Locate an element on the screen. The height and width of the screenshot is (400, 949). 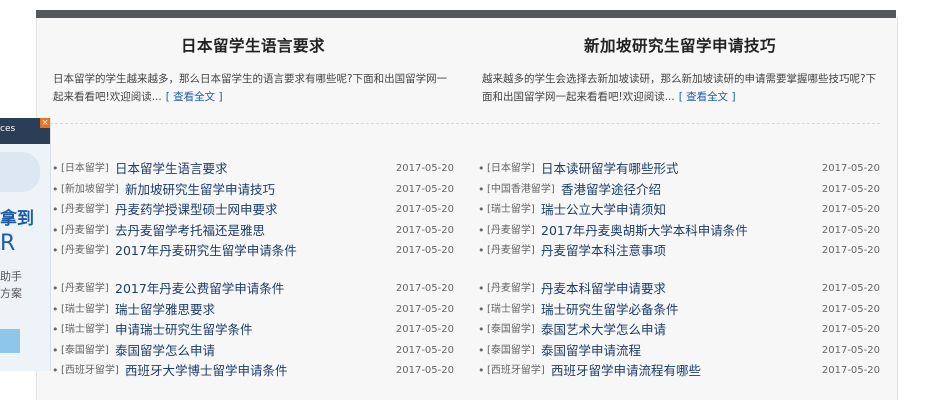
list-item: • [泰国留学] 泰国留学怎么申请 2017-05-20 is located at coordinates (253, 351).